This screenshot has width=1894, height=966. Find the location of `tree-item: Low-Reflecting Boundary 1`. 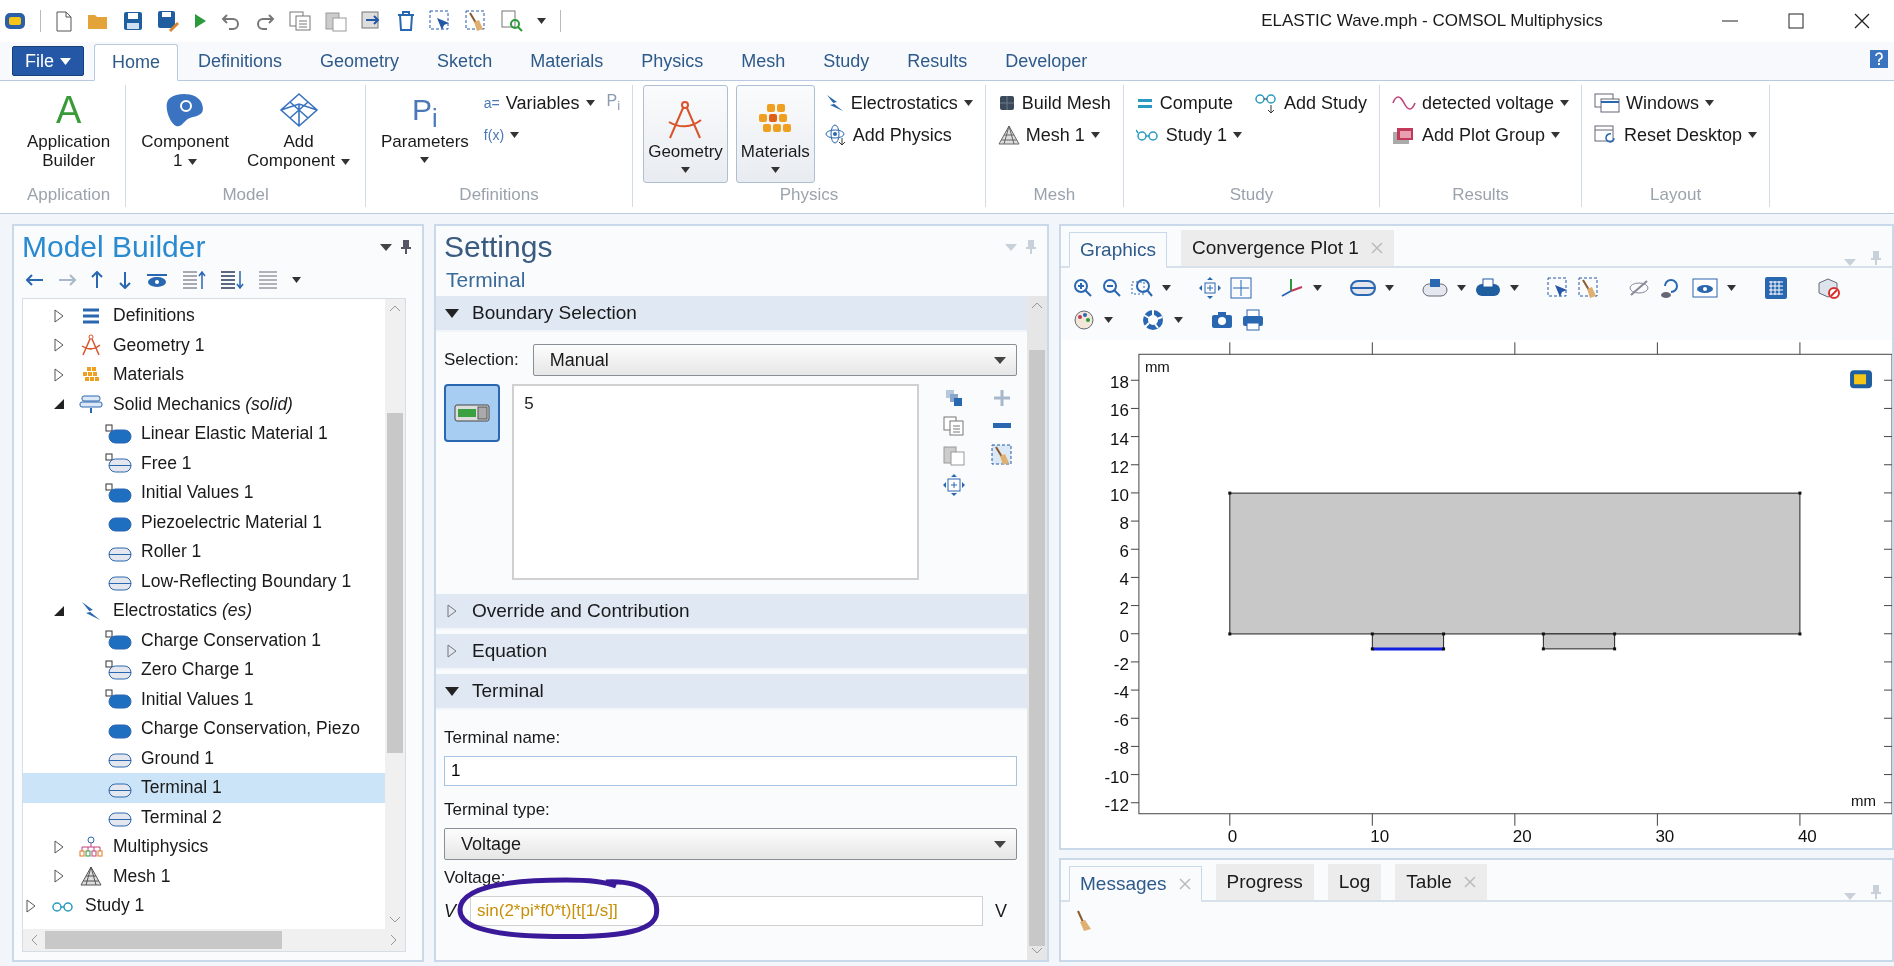

tree-item: Low-Reflecting Boundary 1 is located at coordinates (204, 581).